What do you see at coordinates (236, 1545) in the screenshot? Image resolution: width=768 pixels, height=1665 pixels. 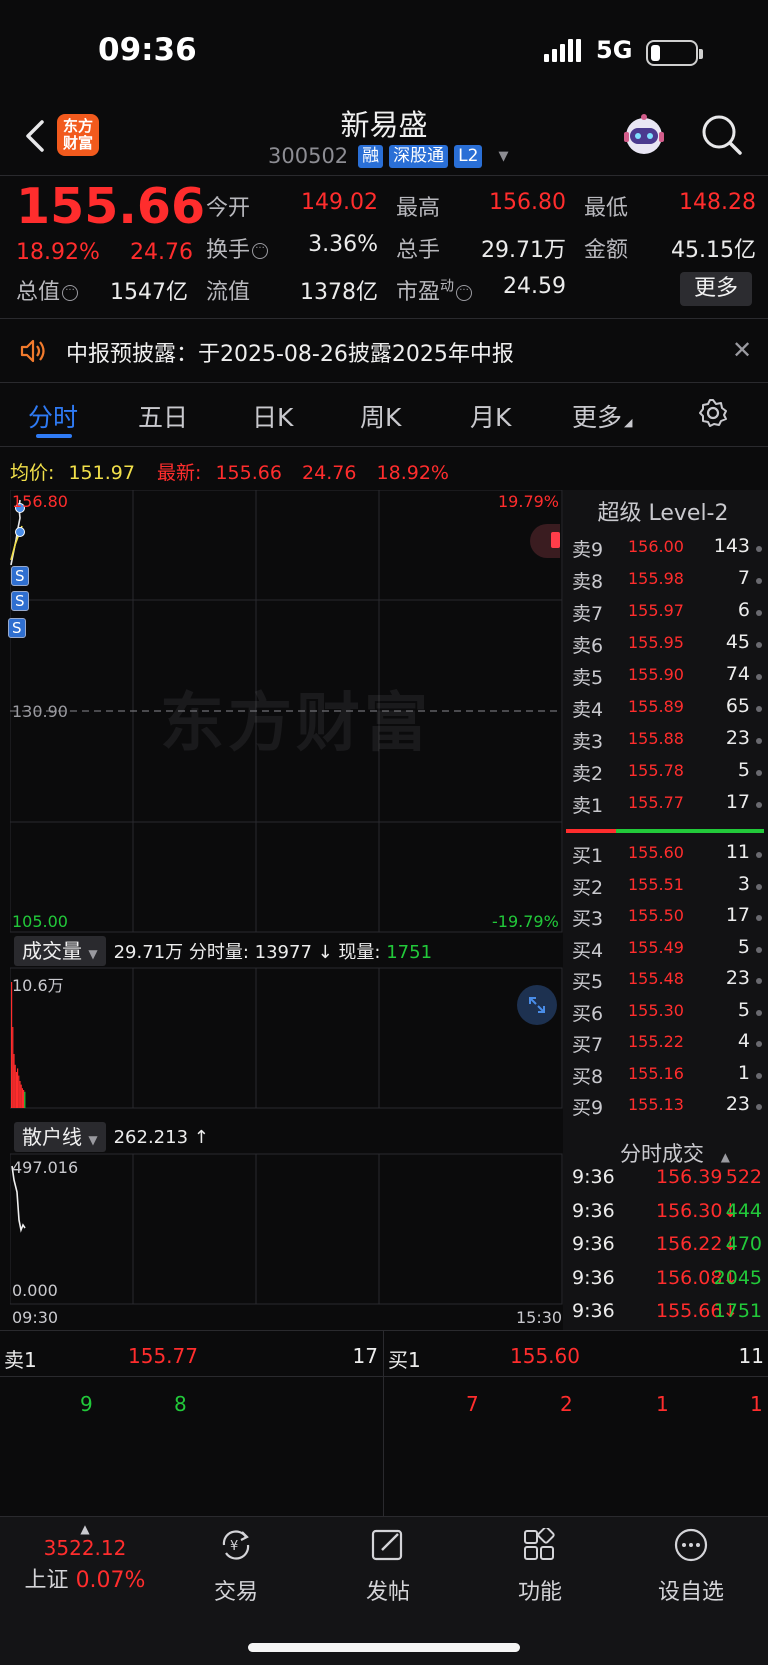 I see `trade-icon: ¥` at bounding box center [236, 1545].